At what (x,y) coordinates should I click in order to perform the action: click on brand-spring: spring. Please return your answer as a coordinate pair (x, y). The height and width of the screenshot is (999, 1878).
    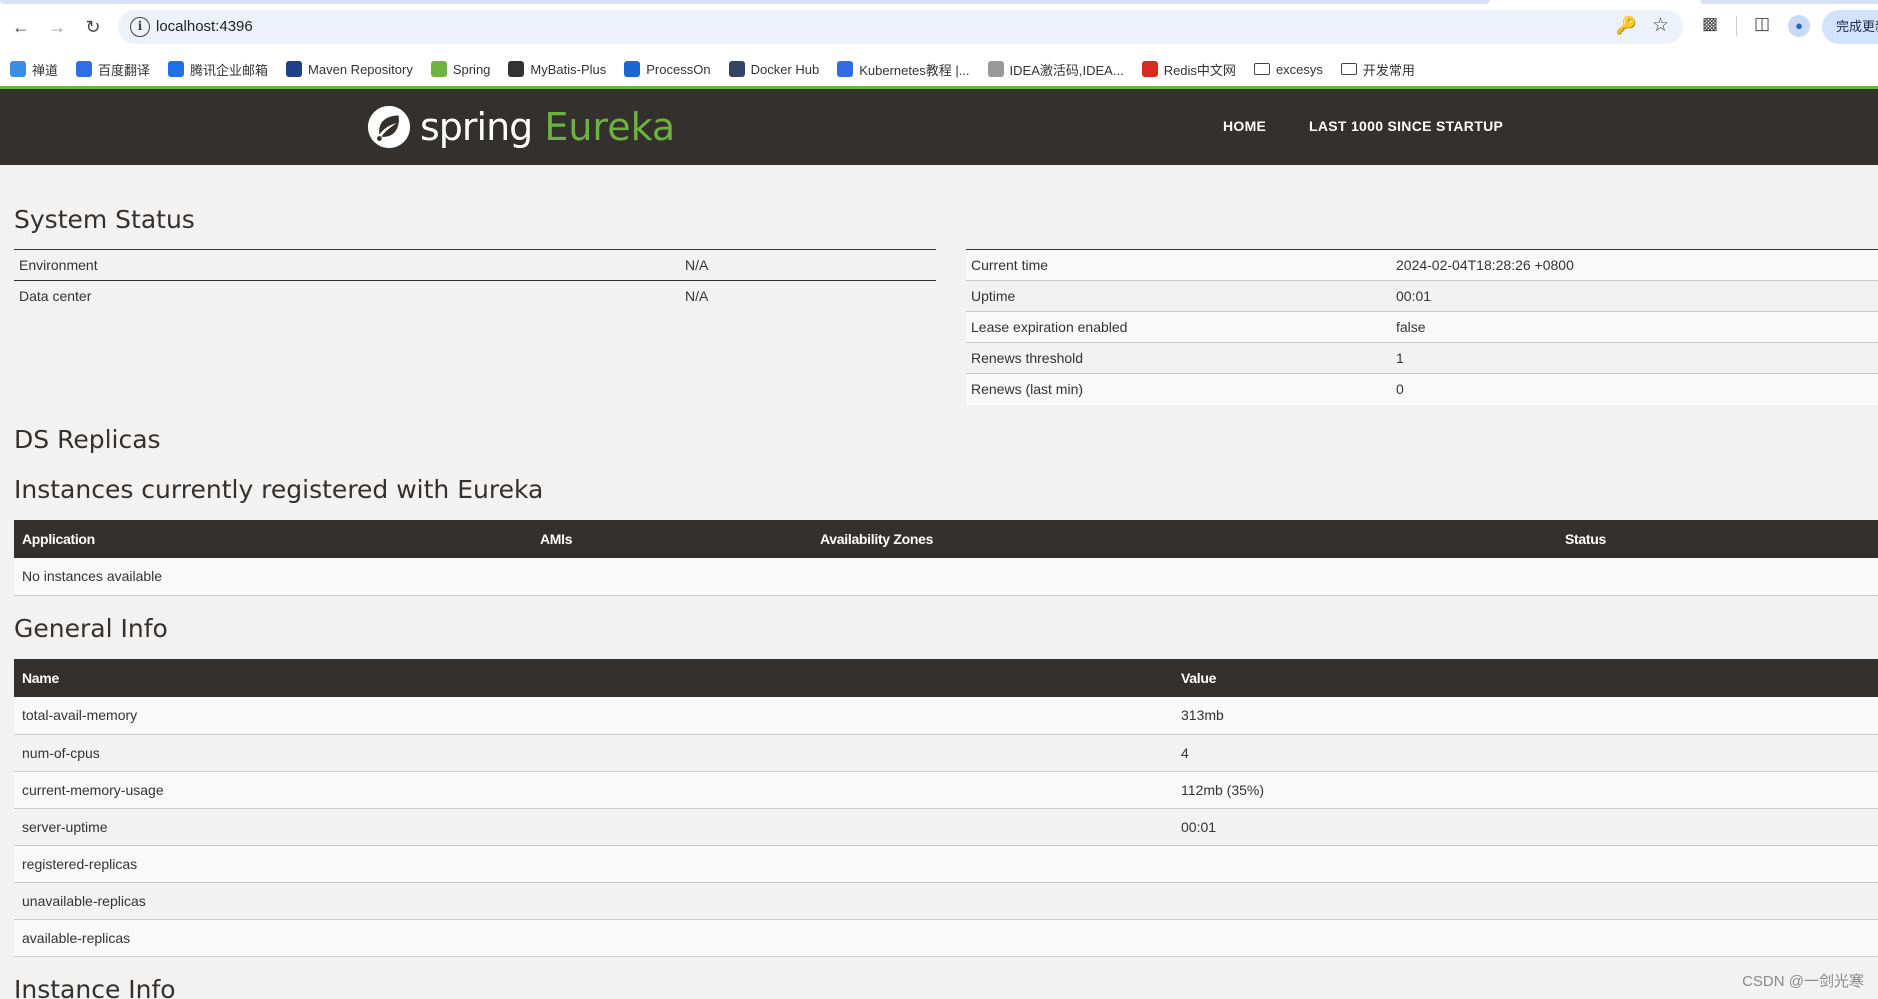
    Looking at the image, I should click on (476, 127).